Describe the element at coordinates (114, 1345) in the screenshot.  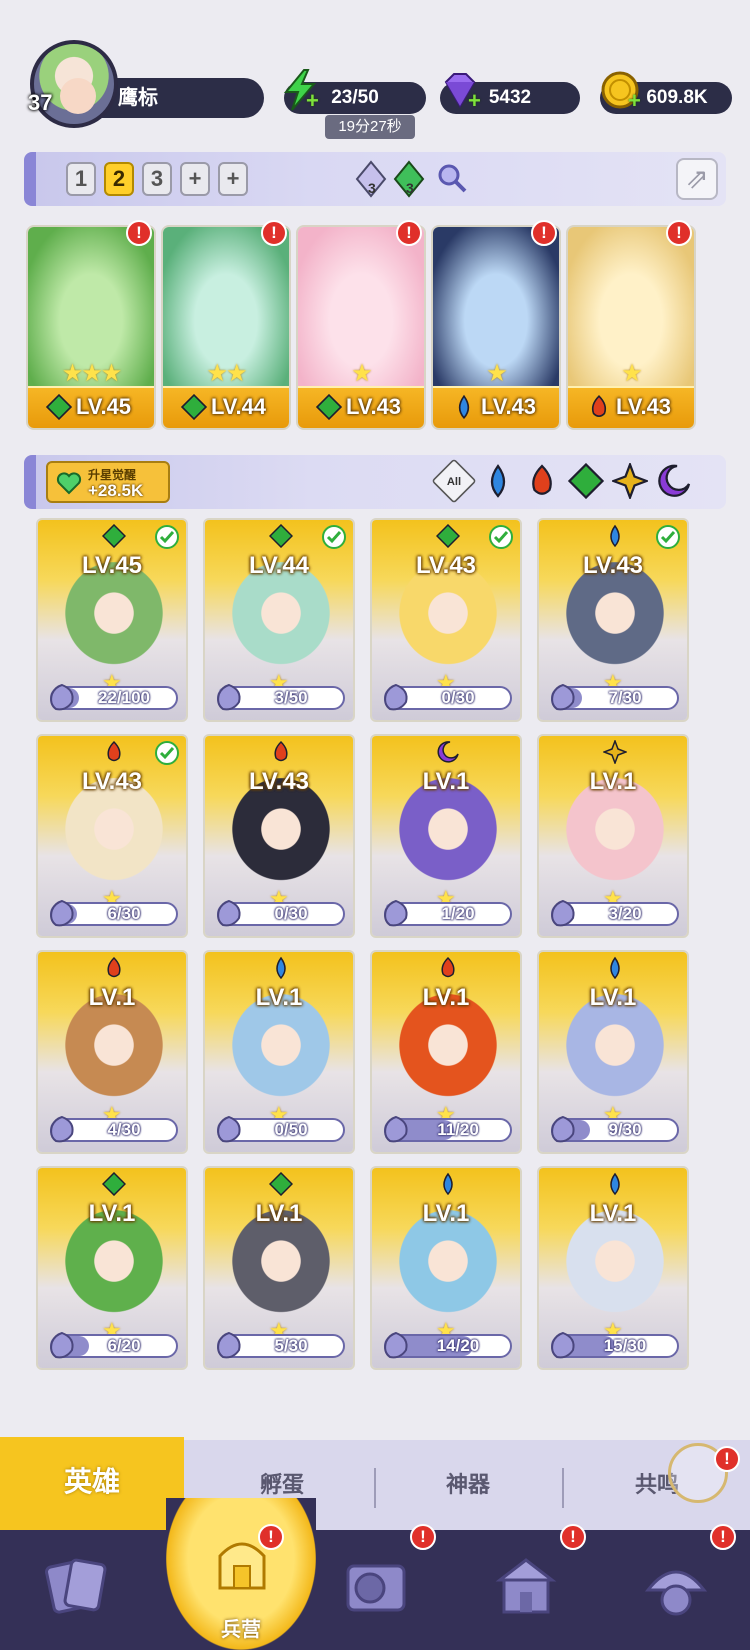
I see `shard-progress-bar: 6/20` at that location.